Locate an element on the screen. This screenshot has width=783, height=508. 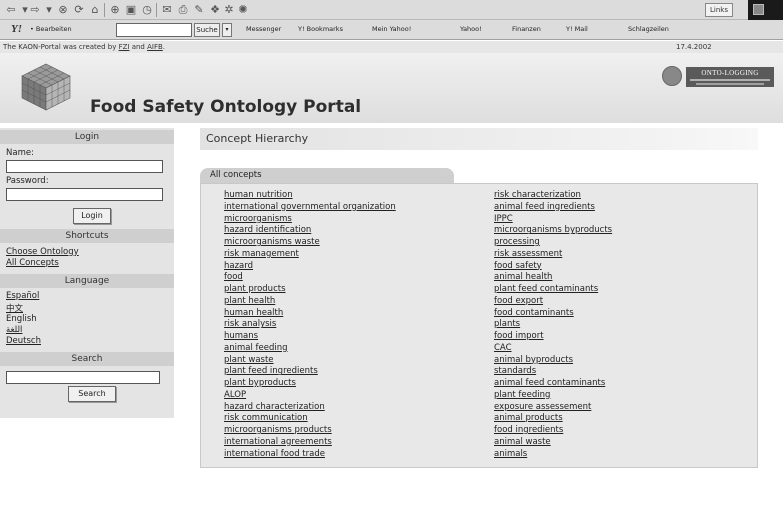
concept-link: risk characterization is located at coordinates (537, 195).